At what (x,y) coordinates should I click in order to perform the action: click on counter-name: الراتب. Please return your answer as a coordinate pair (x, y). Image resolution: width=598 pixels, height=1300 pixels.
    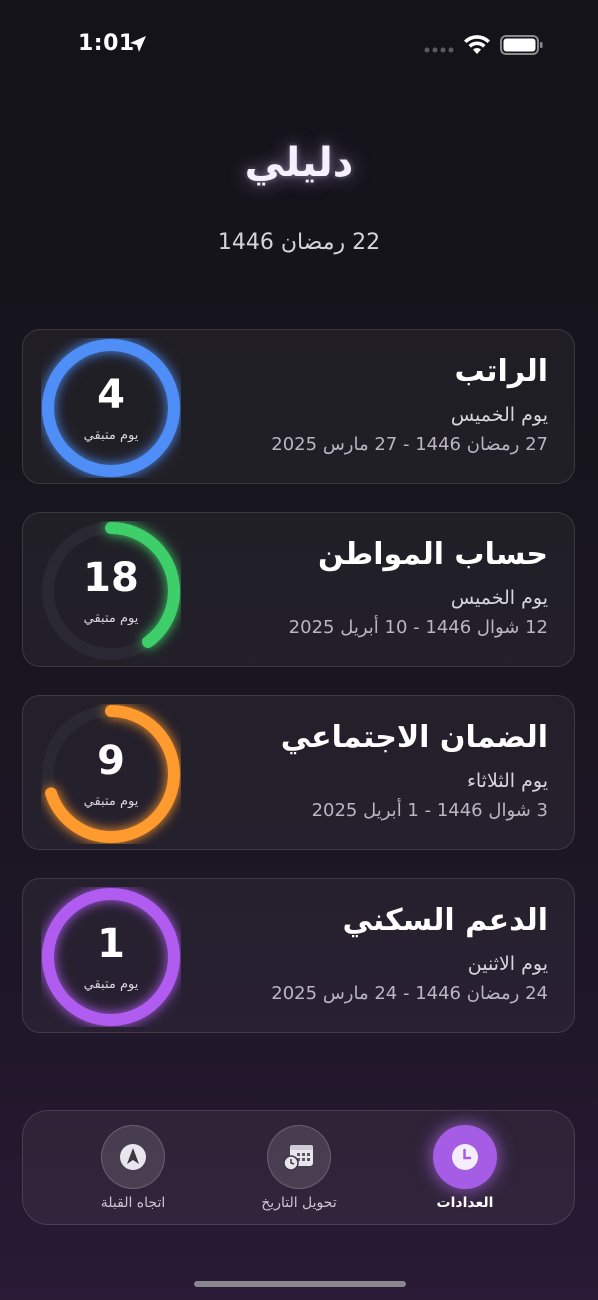
    Looking at the image, I should click on (501, 371).